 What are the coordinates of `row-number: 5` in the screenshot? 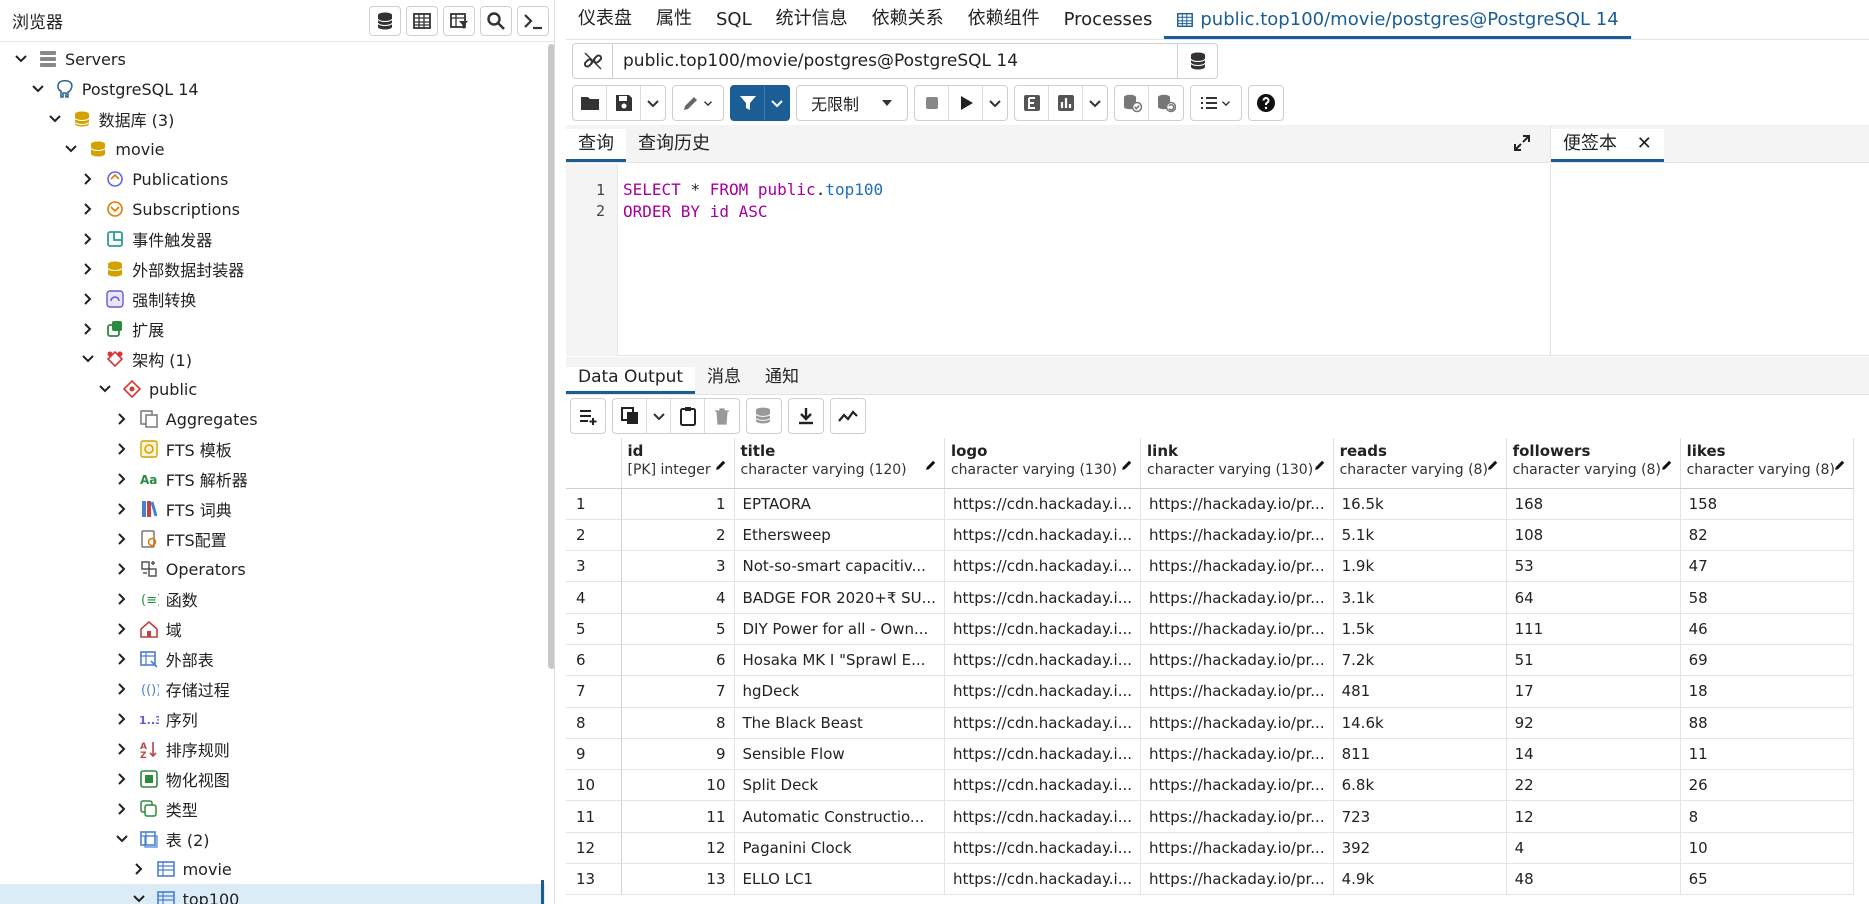 It's located at (594, 629).